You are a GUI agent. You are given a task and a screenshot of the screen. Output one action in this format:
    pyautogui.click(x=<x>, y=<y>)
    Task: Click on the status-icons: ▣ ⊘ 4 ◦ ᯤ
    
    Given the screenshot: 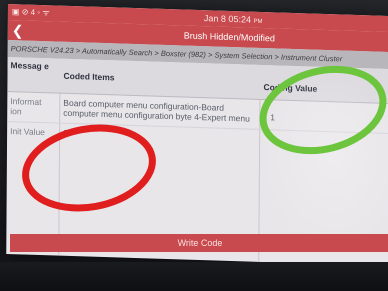 What is the action you would take?
    pyautogui.click(x=30, y=12)
    